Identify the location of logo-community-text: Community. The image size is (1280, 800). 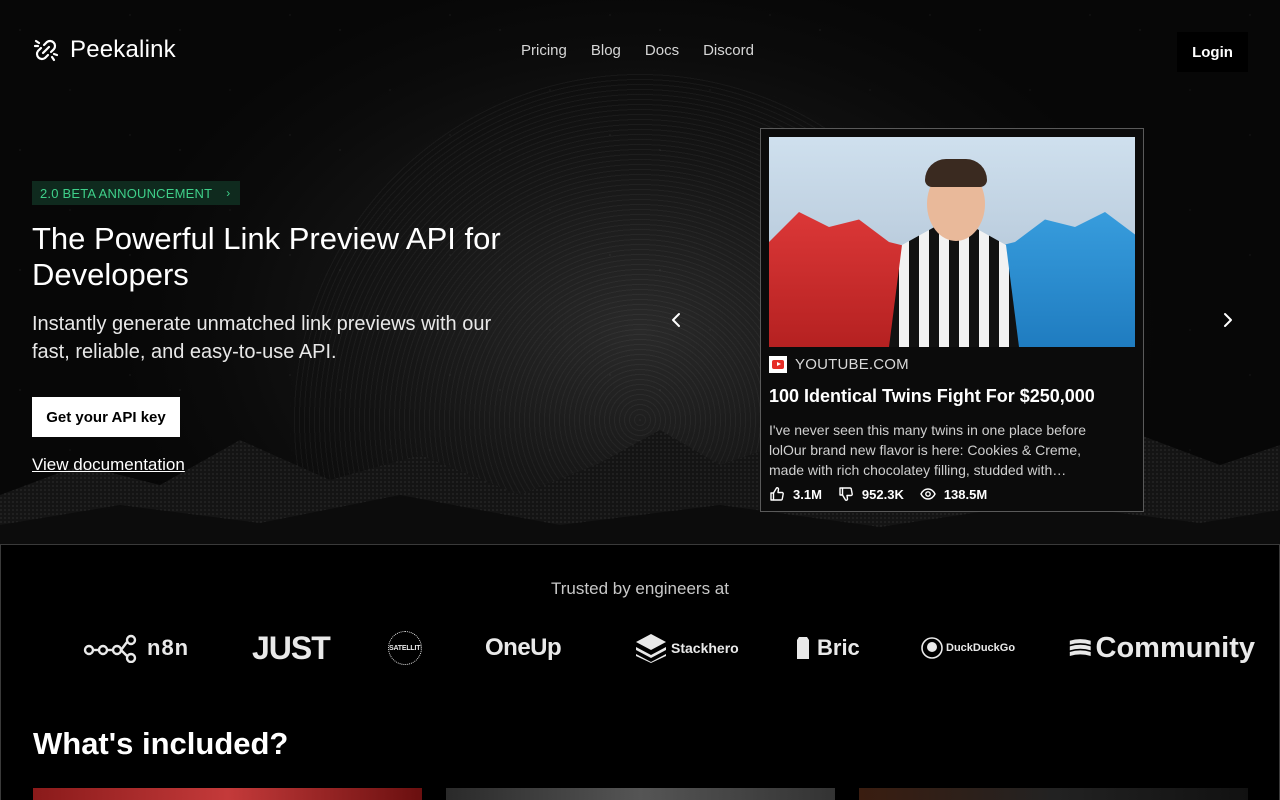
(1175, 647).